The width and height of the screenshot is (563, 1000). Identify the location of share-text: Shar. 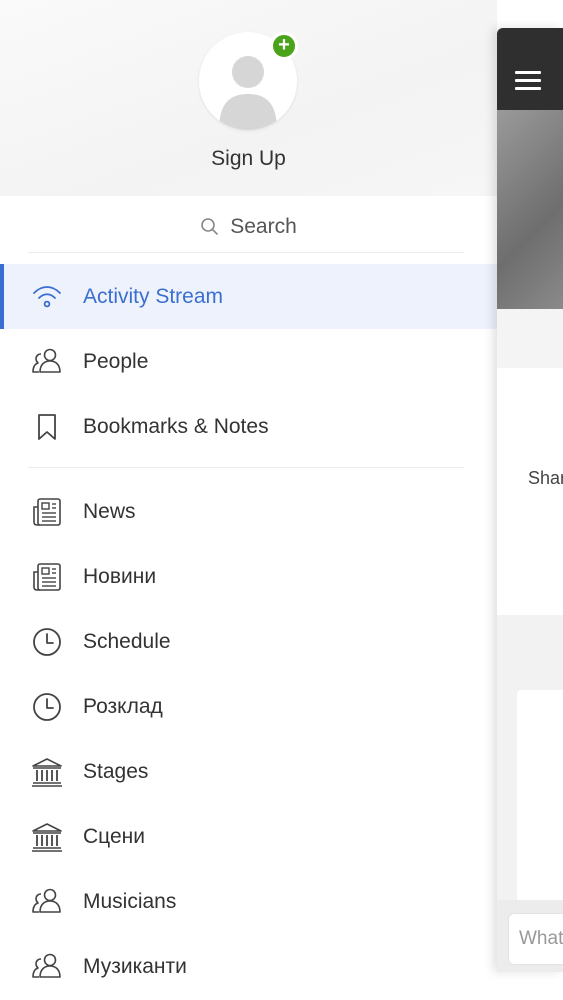
(545, 478).